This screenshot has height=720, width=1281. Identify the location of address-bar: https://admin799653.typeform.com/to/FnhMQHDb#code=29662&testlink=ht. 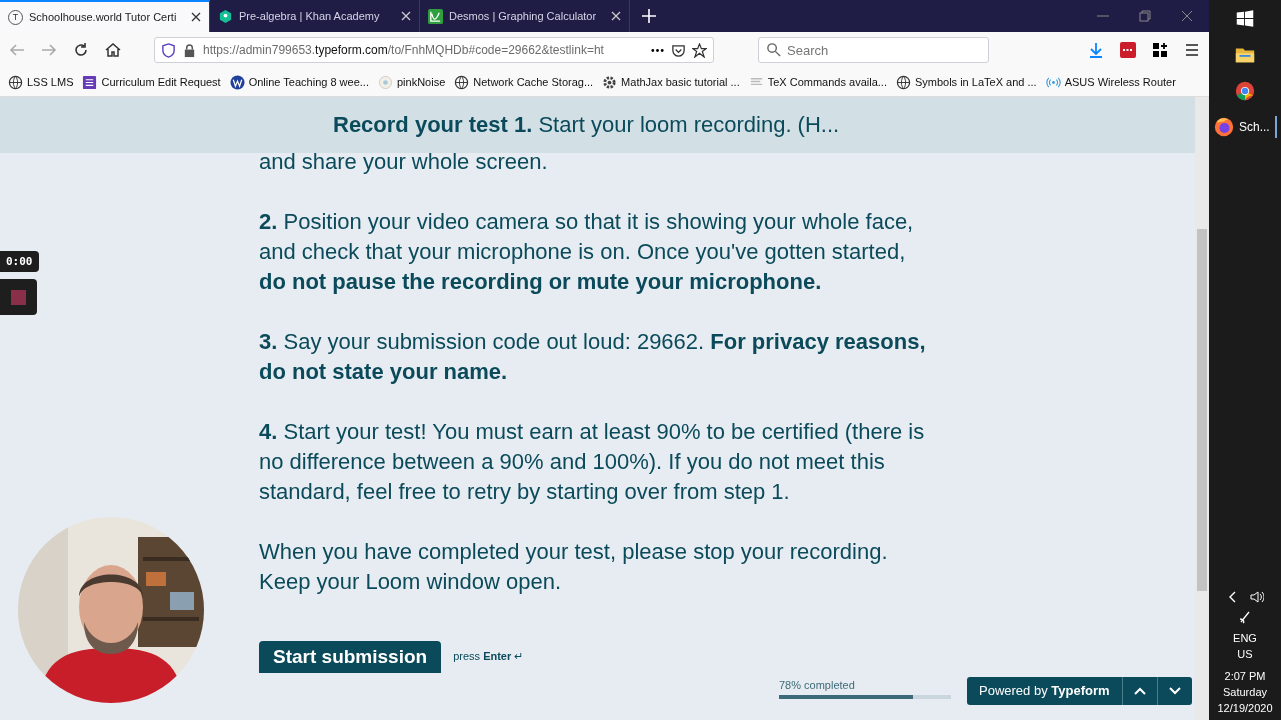
(434, 50).